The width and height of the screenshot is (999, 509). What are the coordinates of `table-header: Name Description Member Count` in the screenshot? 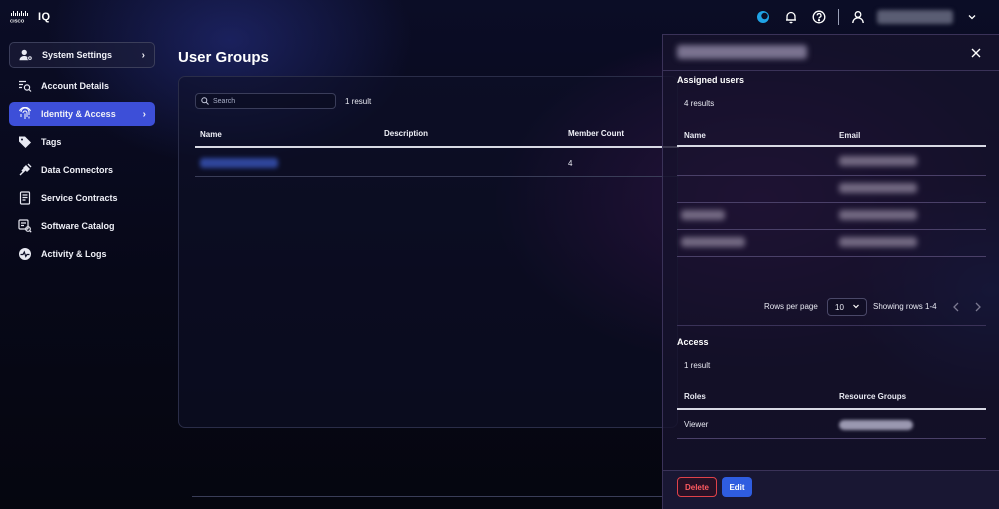 It's located at (437, 135).